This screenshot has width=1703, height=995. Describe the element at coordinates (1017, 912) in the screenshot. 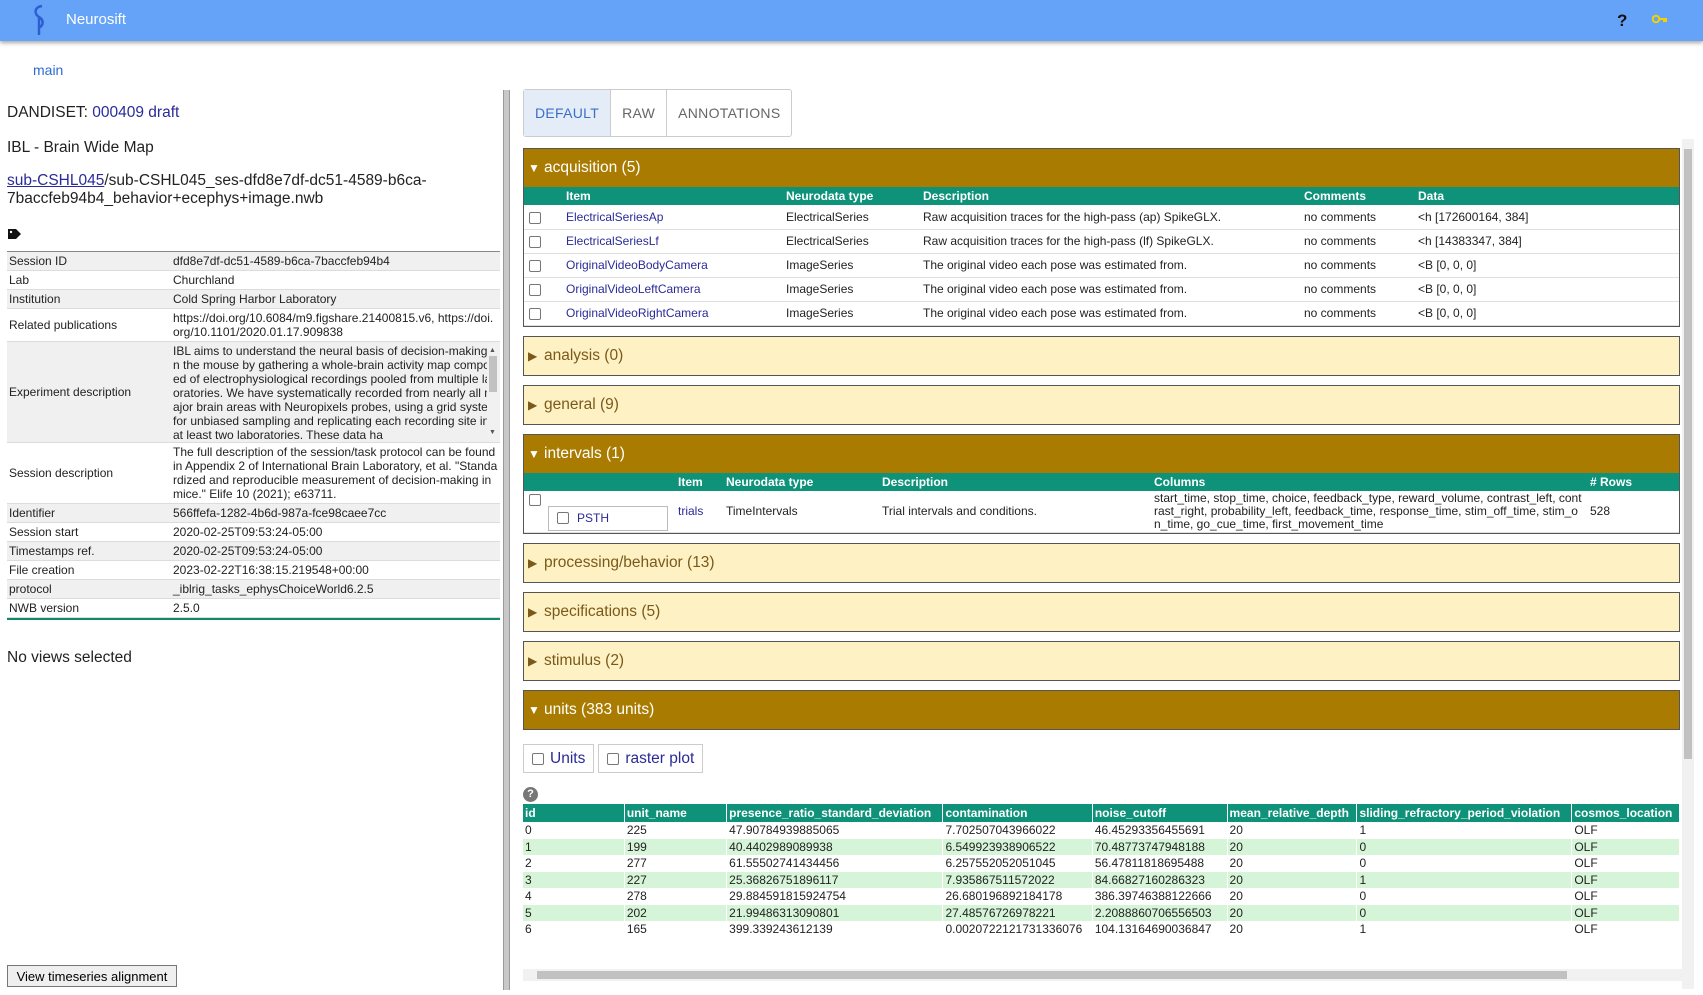

I see `table-cell: 27.48576726978221` at that location.